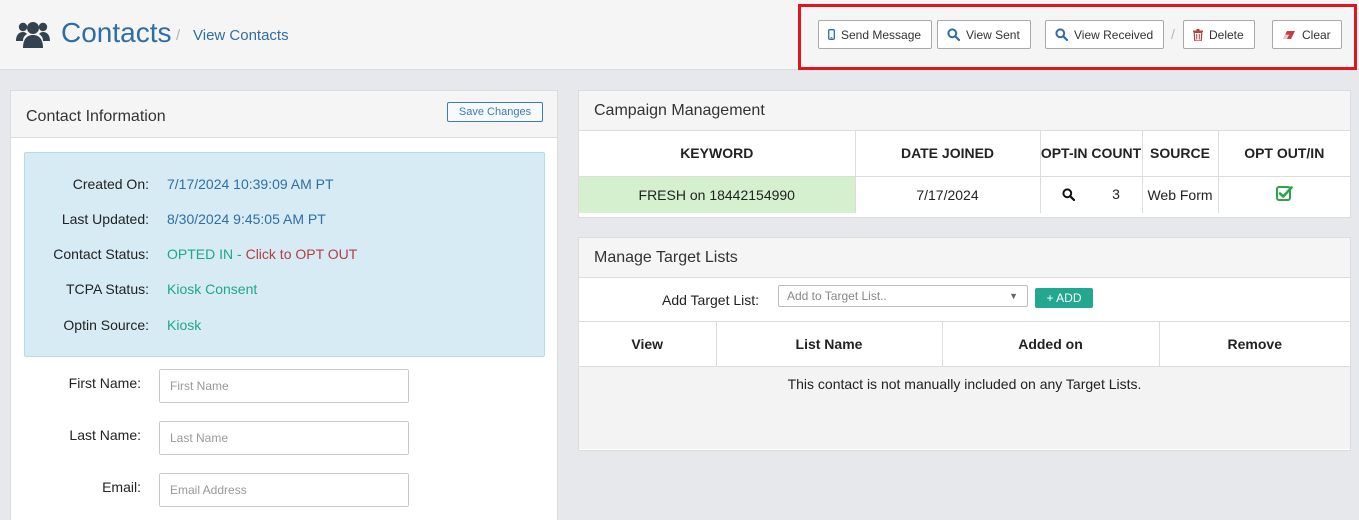 This screenshot has width=1359, height=520. Describe the element at coordinates (121, 487) in the screenshot. I see `email-label: Email:` at that location.